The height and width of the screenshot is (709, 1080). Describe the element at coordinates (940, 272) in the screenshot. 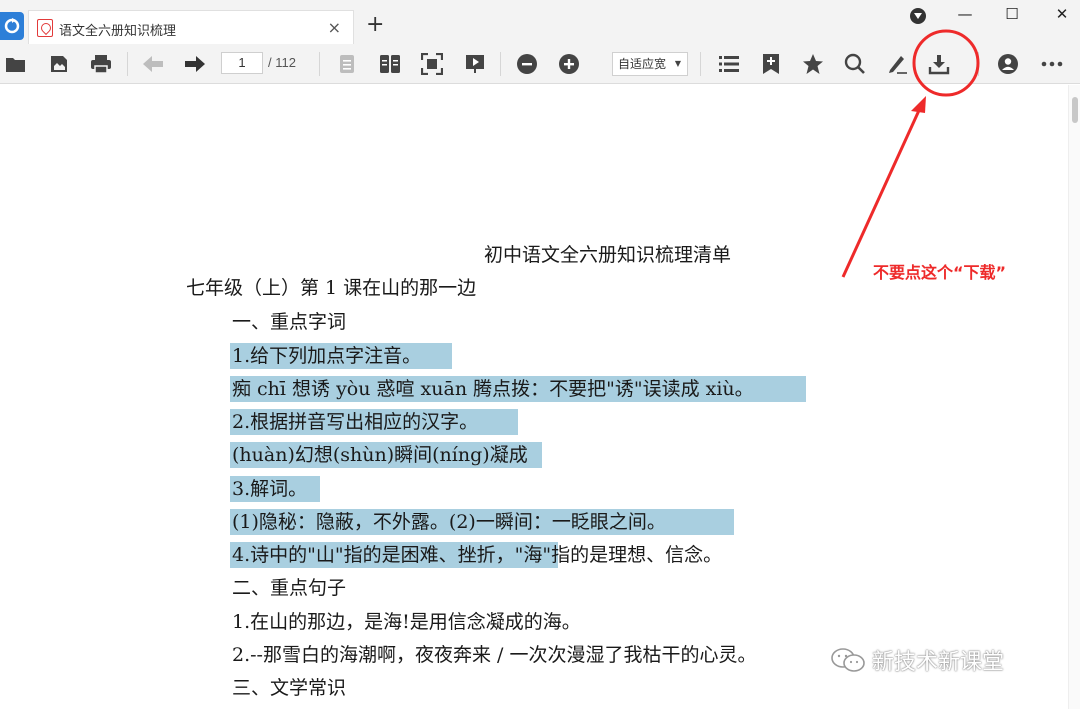

I see `annotation-text: 不要点这个“下载”` at that location.